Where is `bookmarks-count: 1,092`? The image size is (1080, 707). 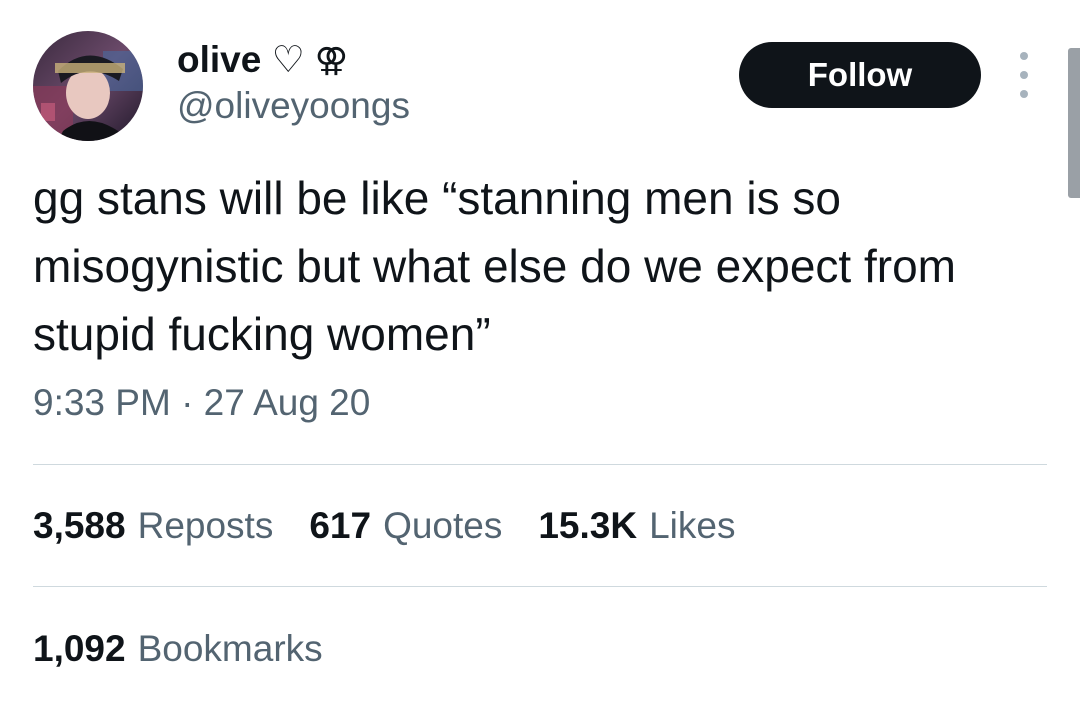 bookmarks-count: 1,092 is located at coordinates (79, 648).